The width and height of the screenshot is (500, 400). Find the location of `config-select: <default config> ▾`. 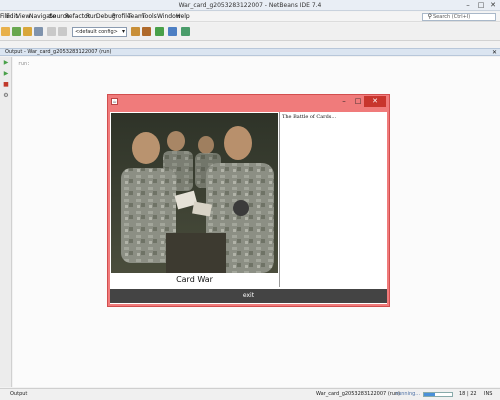

config-select: <default config> ▾ is located at coordinates (99, 32).